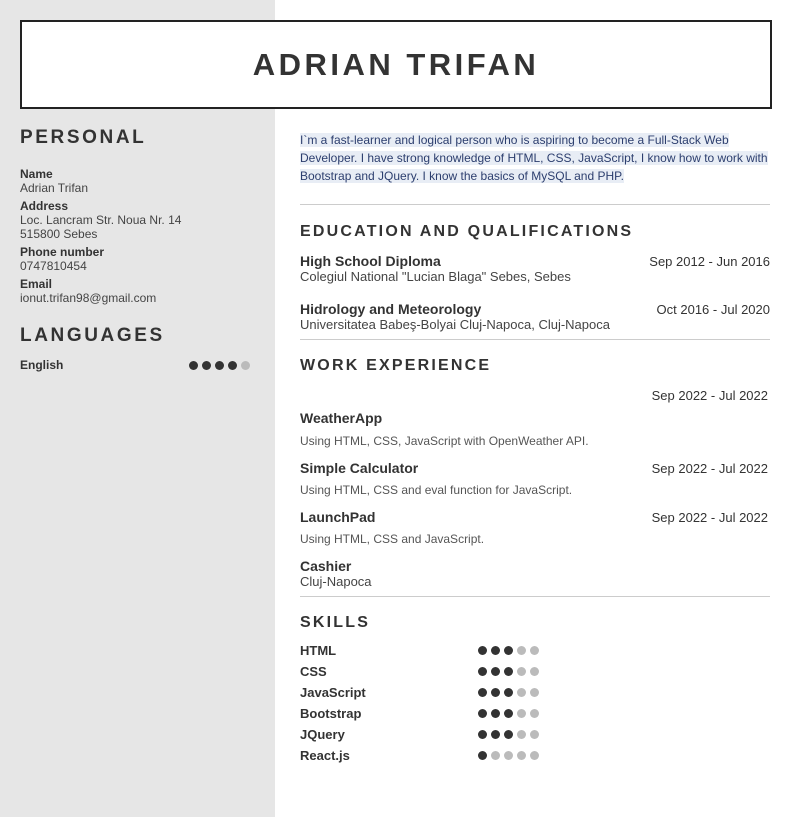  Describe the element at coordinates (135, 182) in the screenshot. I see `personal-name-block: Name Adrian Trifan` at that location.